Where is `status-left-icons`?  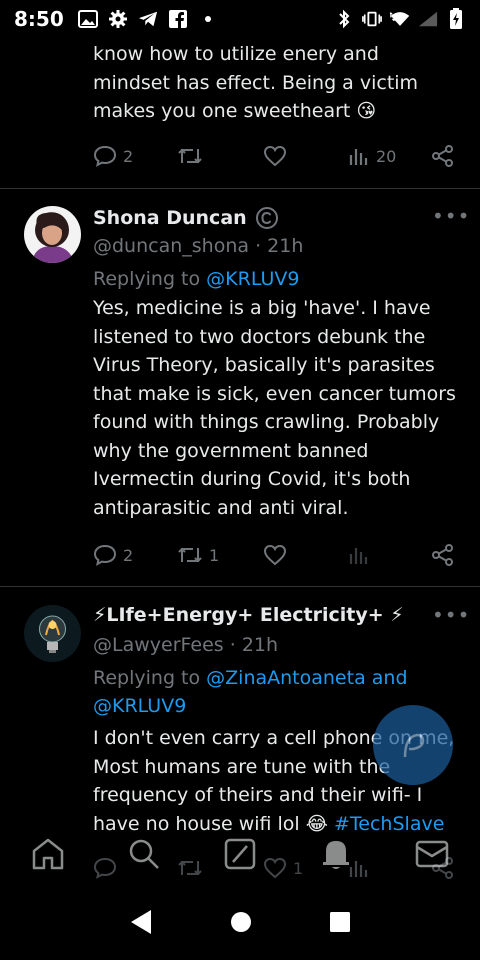 status-left-icons is located at coordinates (147, 19).